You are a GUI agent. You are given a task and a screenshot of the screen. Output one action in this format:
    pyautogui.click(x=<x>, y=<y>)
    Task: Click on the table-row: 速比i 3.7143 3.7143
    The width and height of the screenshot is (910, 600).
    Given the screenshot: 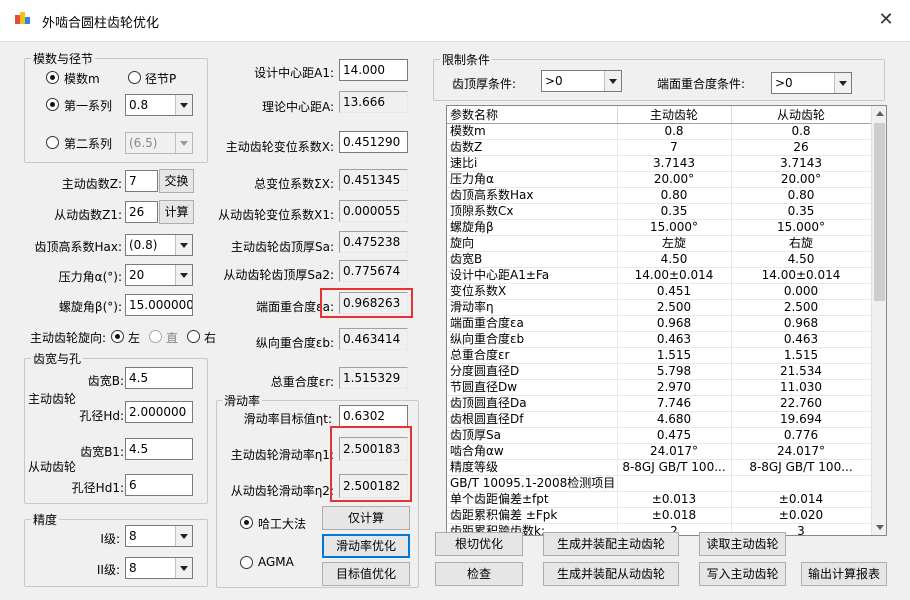 What is the action you would take?
    pyautogui.click(x=659, y=163)
    